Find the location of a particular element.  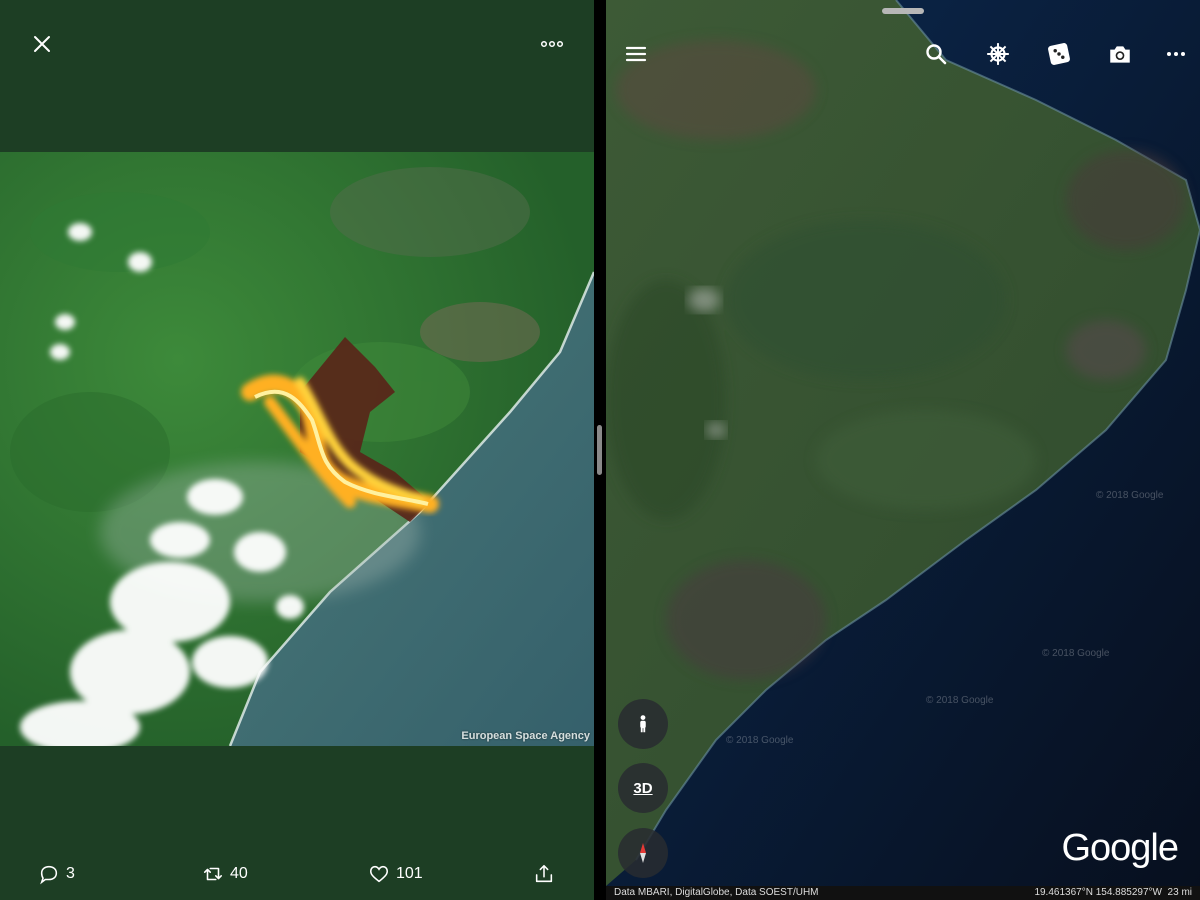

like-count: 101 is located at coordinates (409, 873).